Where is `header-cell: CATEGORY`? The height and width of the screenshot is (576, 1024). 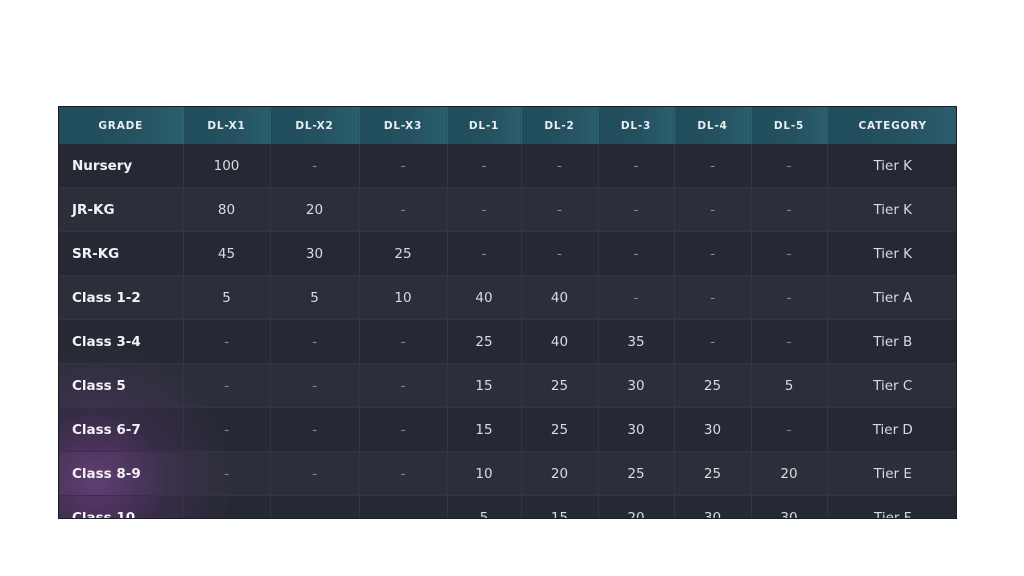 header-cell: CATEGORY is located at coordinates (891, 125).